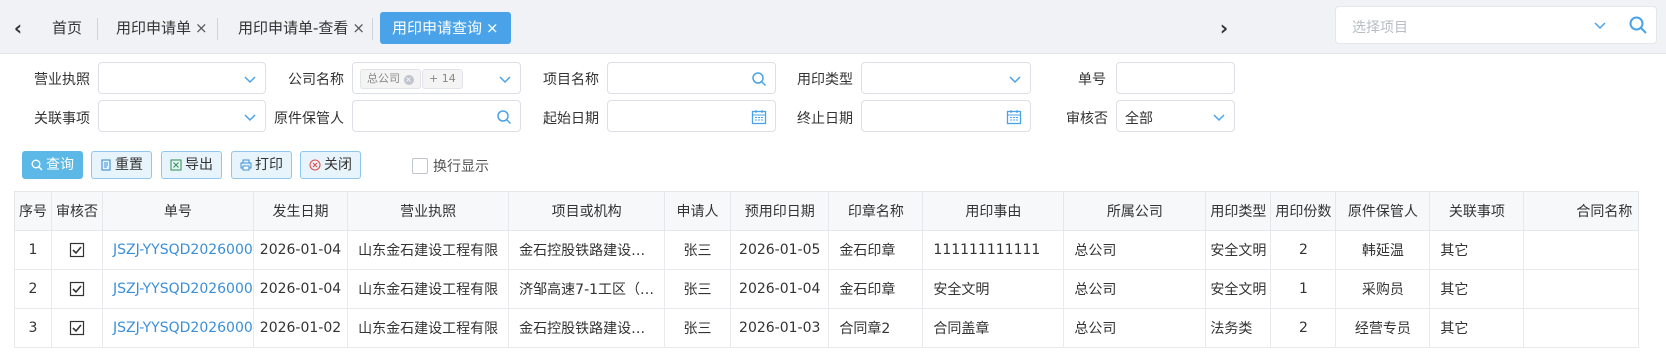 The image size is (1666, 357). Describe the element at coordinates (199, 165) in the screenshot. I see `export-button-label: 导出` at that location.